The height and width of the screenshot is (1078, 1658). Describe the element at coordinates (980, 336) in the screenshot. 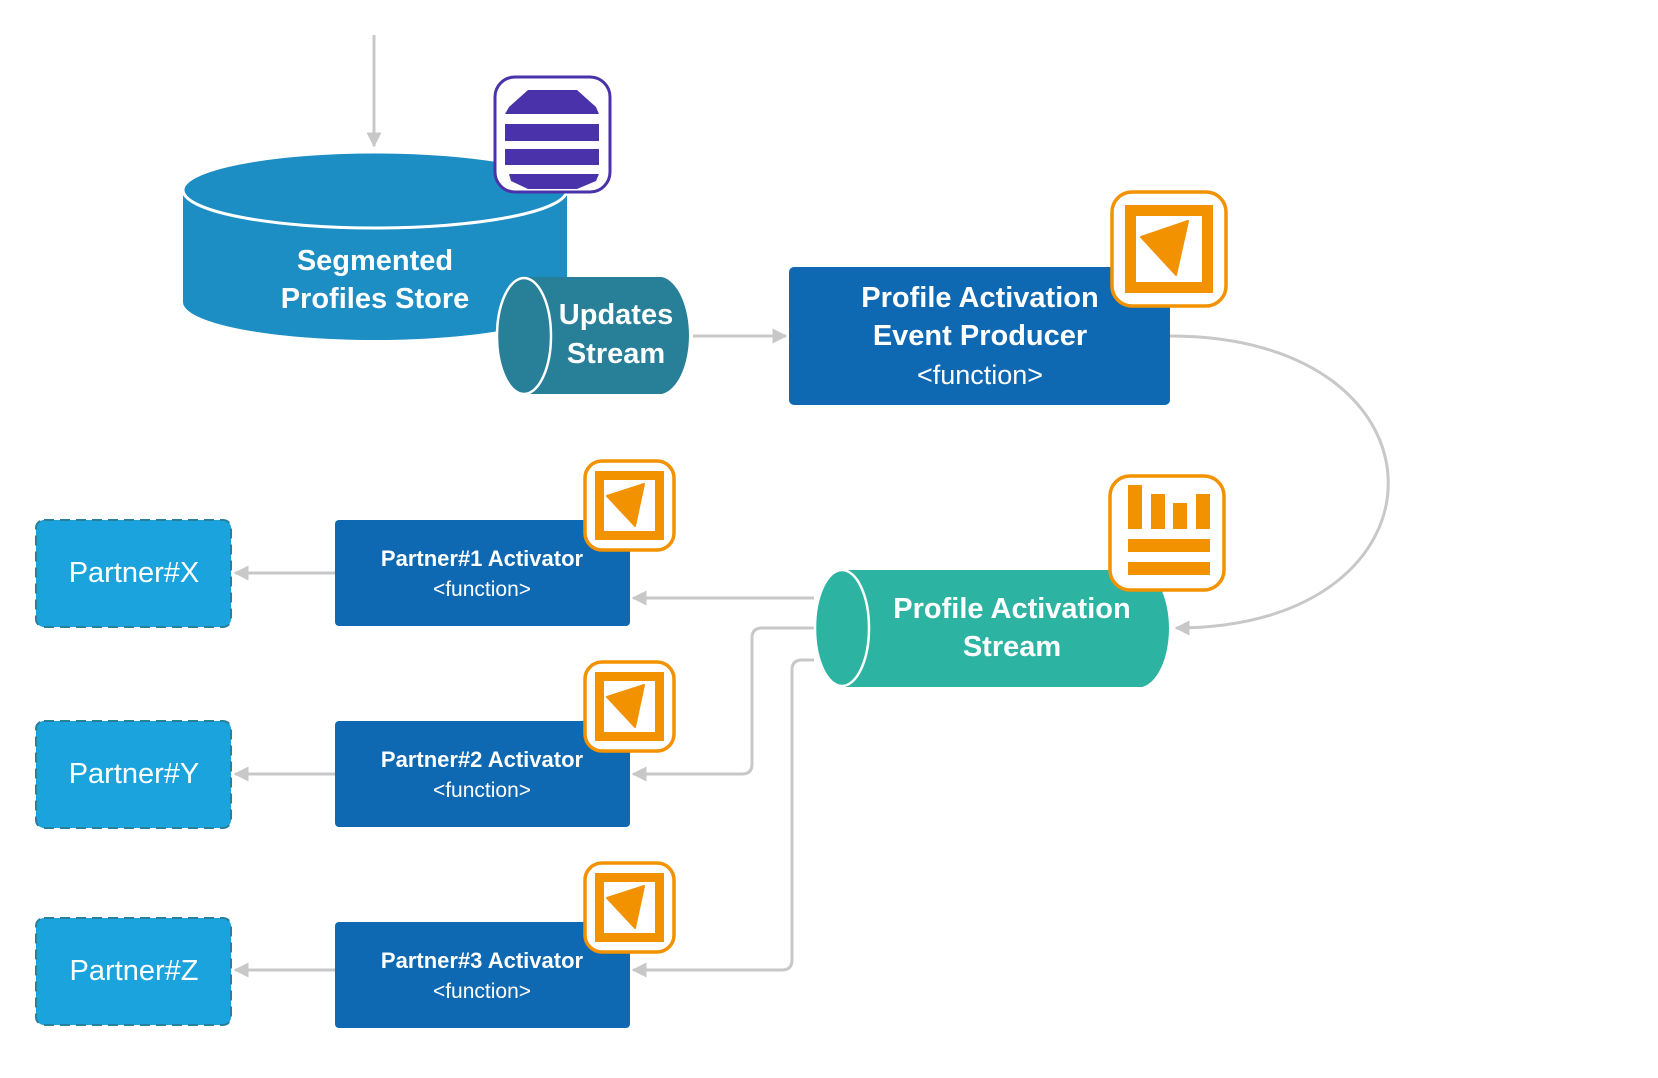

I see `producer-label-line2: Event Producer` at that location.